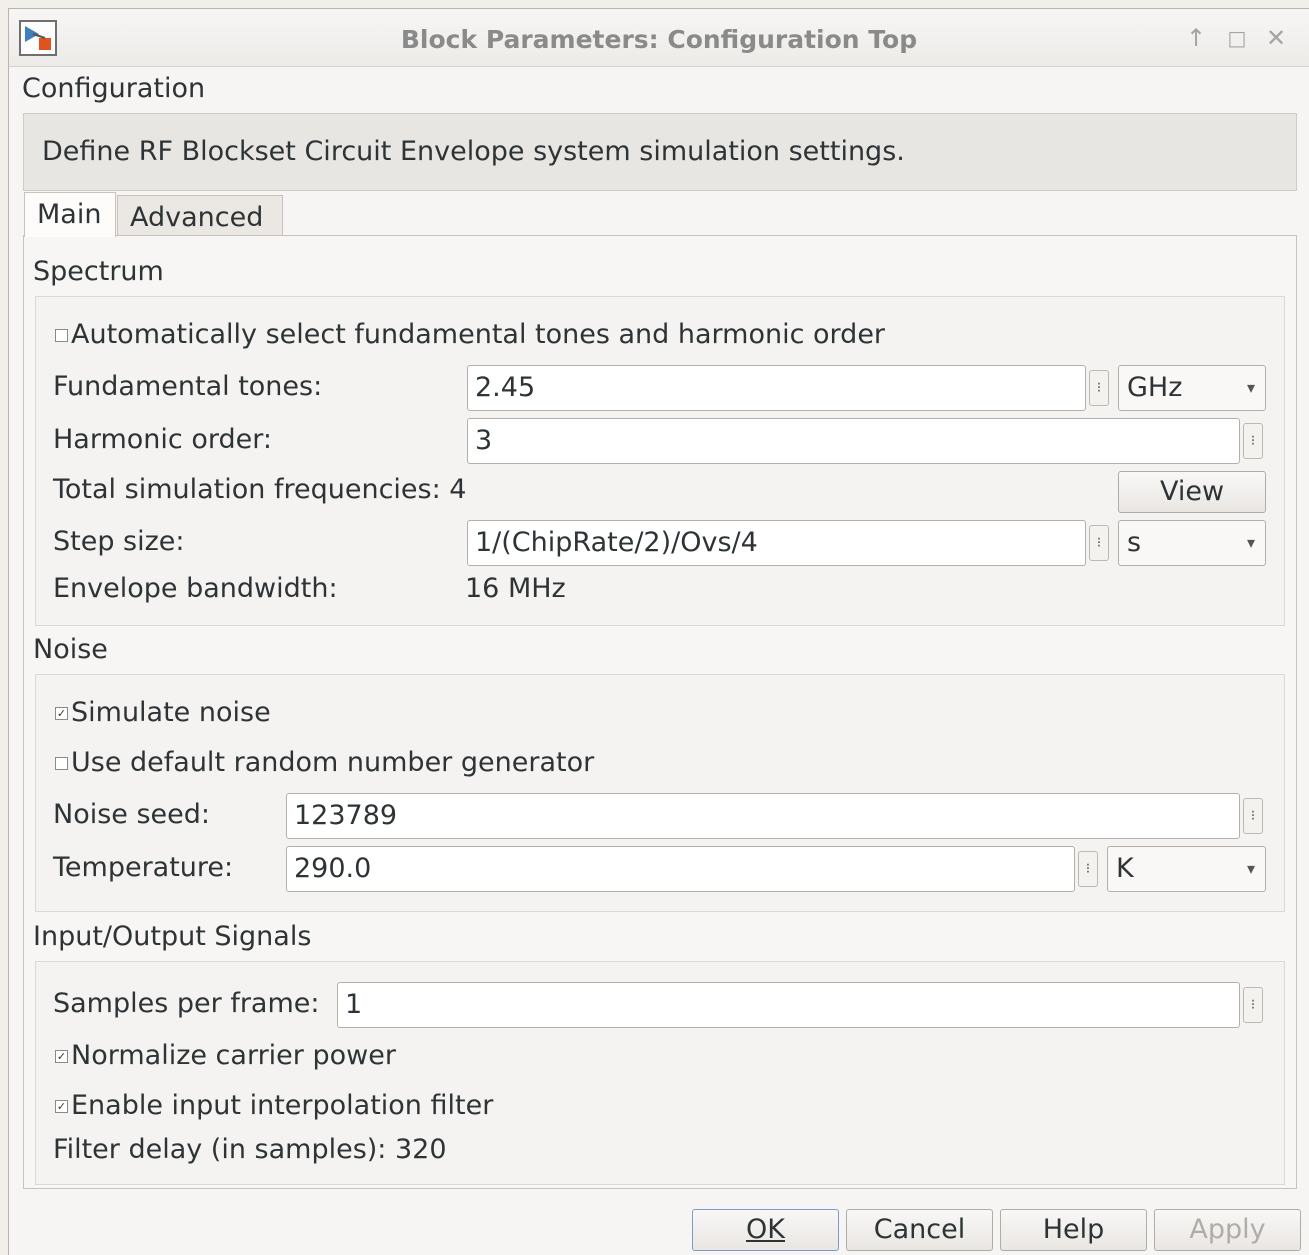  What do you see at coordinates (333, 762) in the screenshot?
I see `default-rng-label: Use default random number generator` at bounding box center [333, 762].